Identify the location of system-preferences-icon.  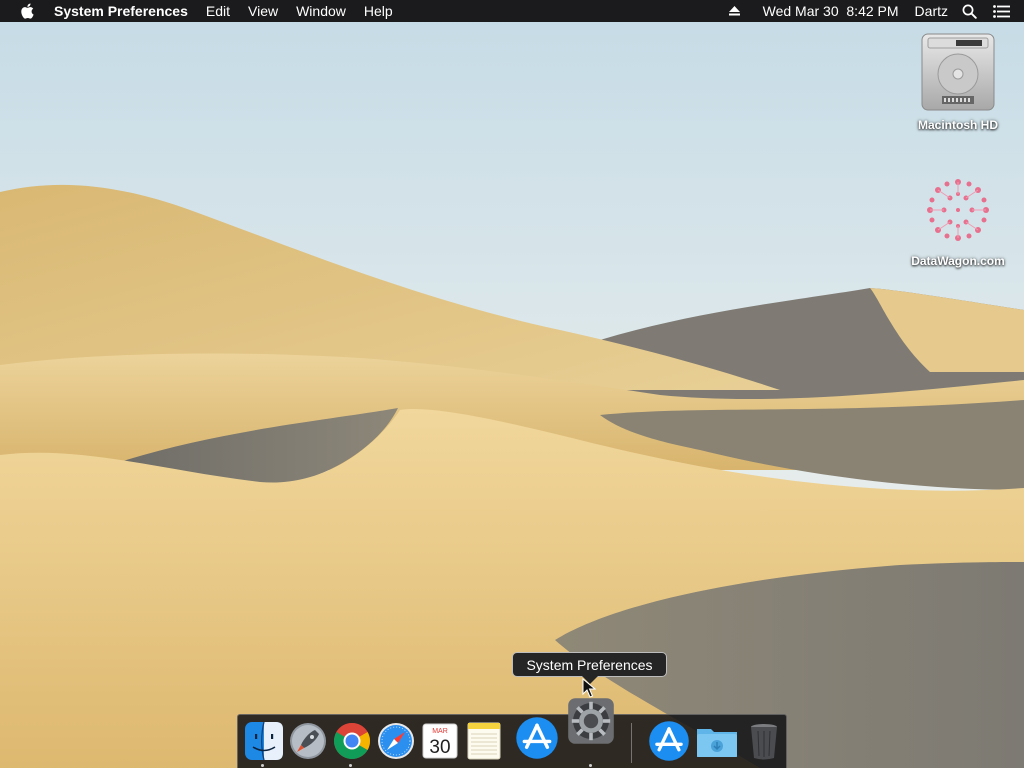
(591, 721).